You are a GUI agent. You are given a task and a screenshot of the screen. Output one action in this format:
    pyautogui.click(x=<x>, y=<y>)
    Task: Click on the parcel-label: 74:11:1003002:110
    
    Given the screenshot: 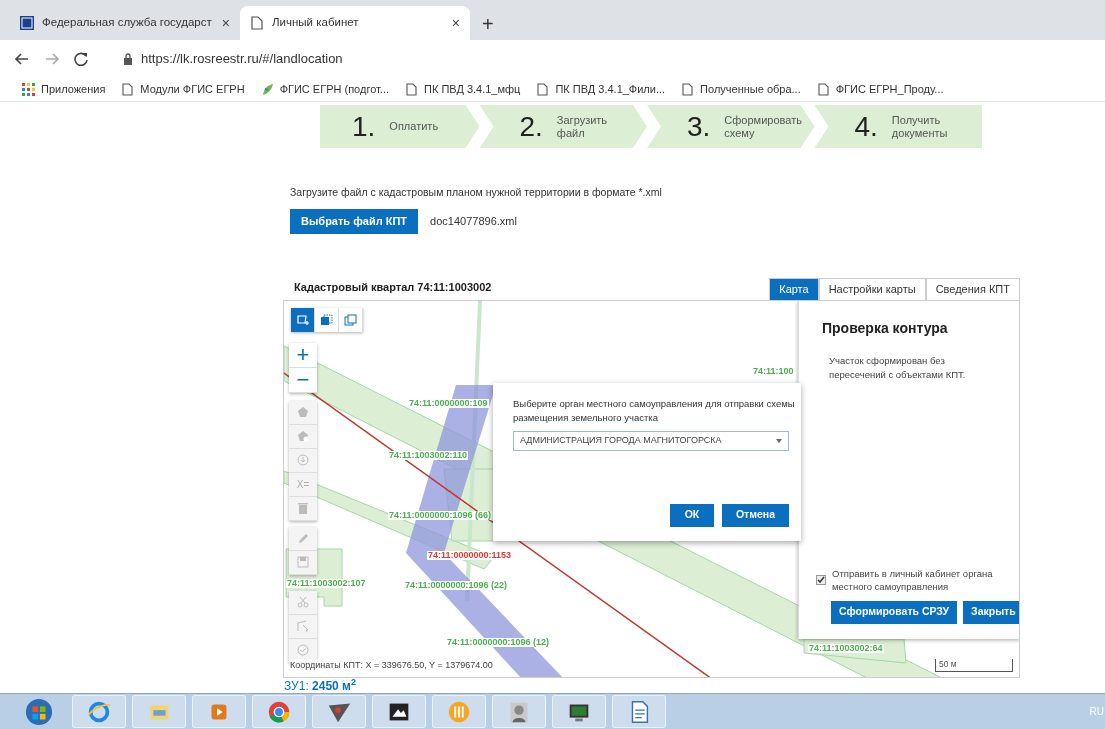 What is the action you would take?
    pyautogui.click(x=428, y=455)
    